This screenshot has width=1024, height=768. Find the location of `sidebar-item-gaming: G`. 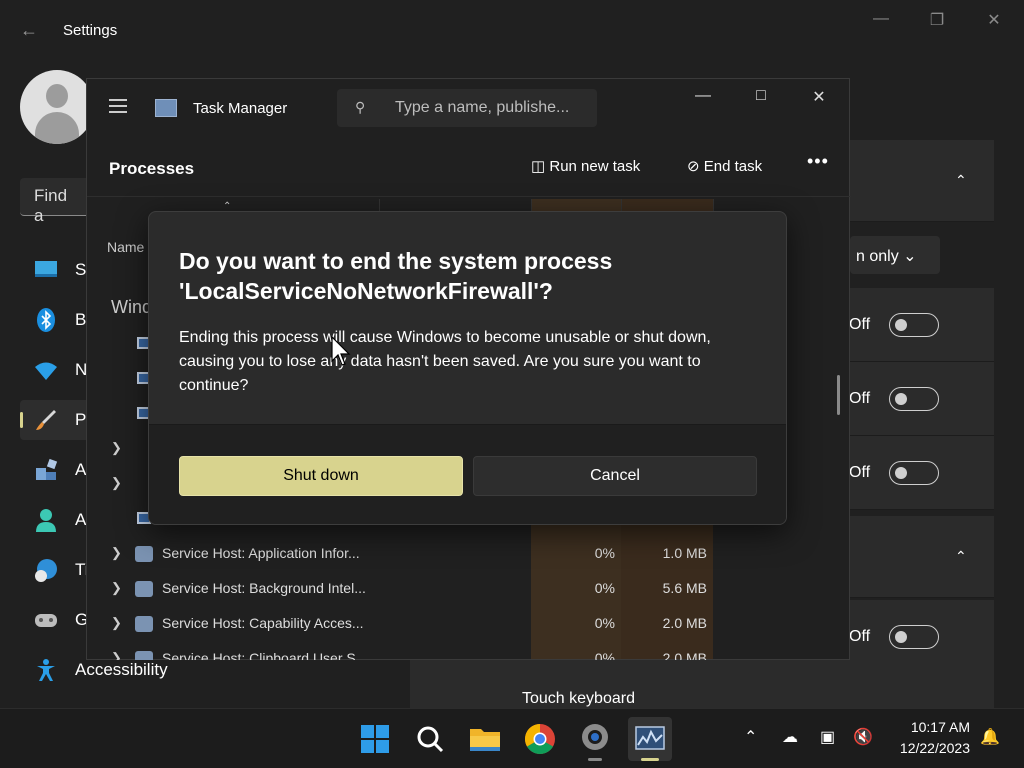

sidebar-item-gaming: G is located at coordinates (55, 620).